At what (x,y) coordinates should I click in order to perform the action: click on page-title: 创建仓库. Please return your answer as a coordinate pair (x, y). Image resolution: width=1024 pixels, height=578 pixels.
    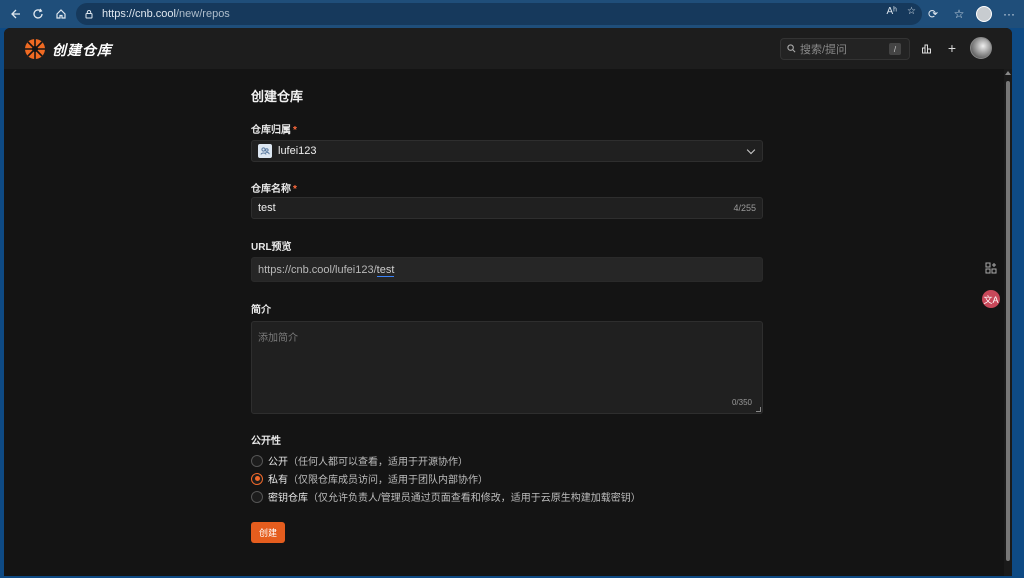
    Looking at the image, I should click on (277, 96).